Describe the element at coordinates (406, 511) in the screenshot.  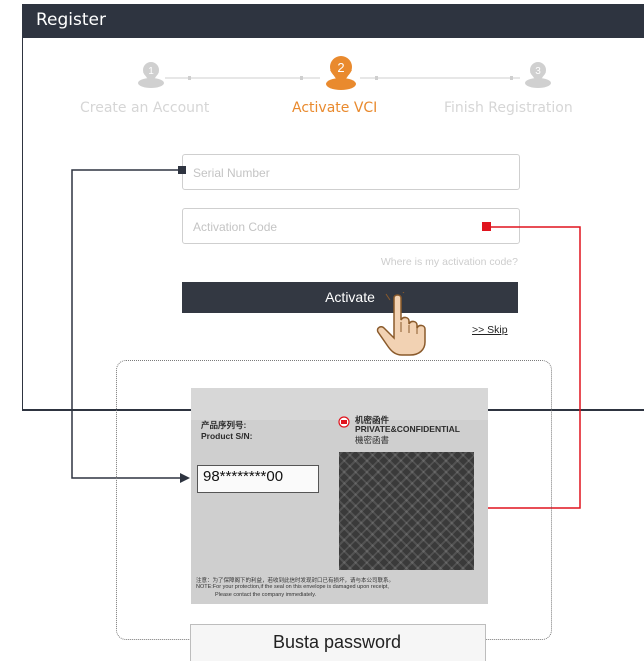
I see `scratch-code-pattern` at that location.